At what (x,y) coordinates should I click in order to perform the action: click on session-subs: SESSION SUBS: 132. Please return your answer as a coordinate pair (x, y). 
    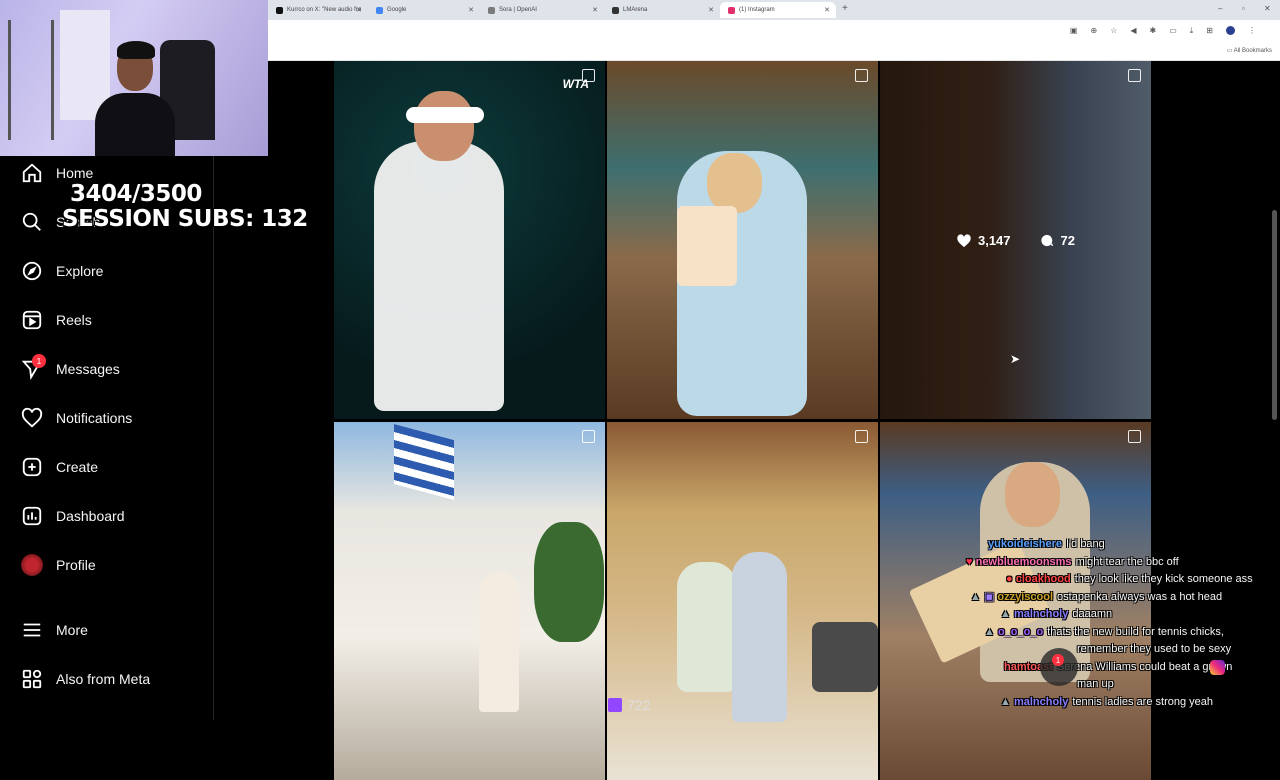
    Looking at the image, I should click on (185, 219).